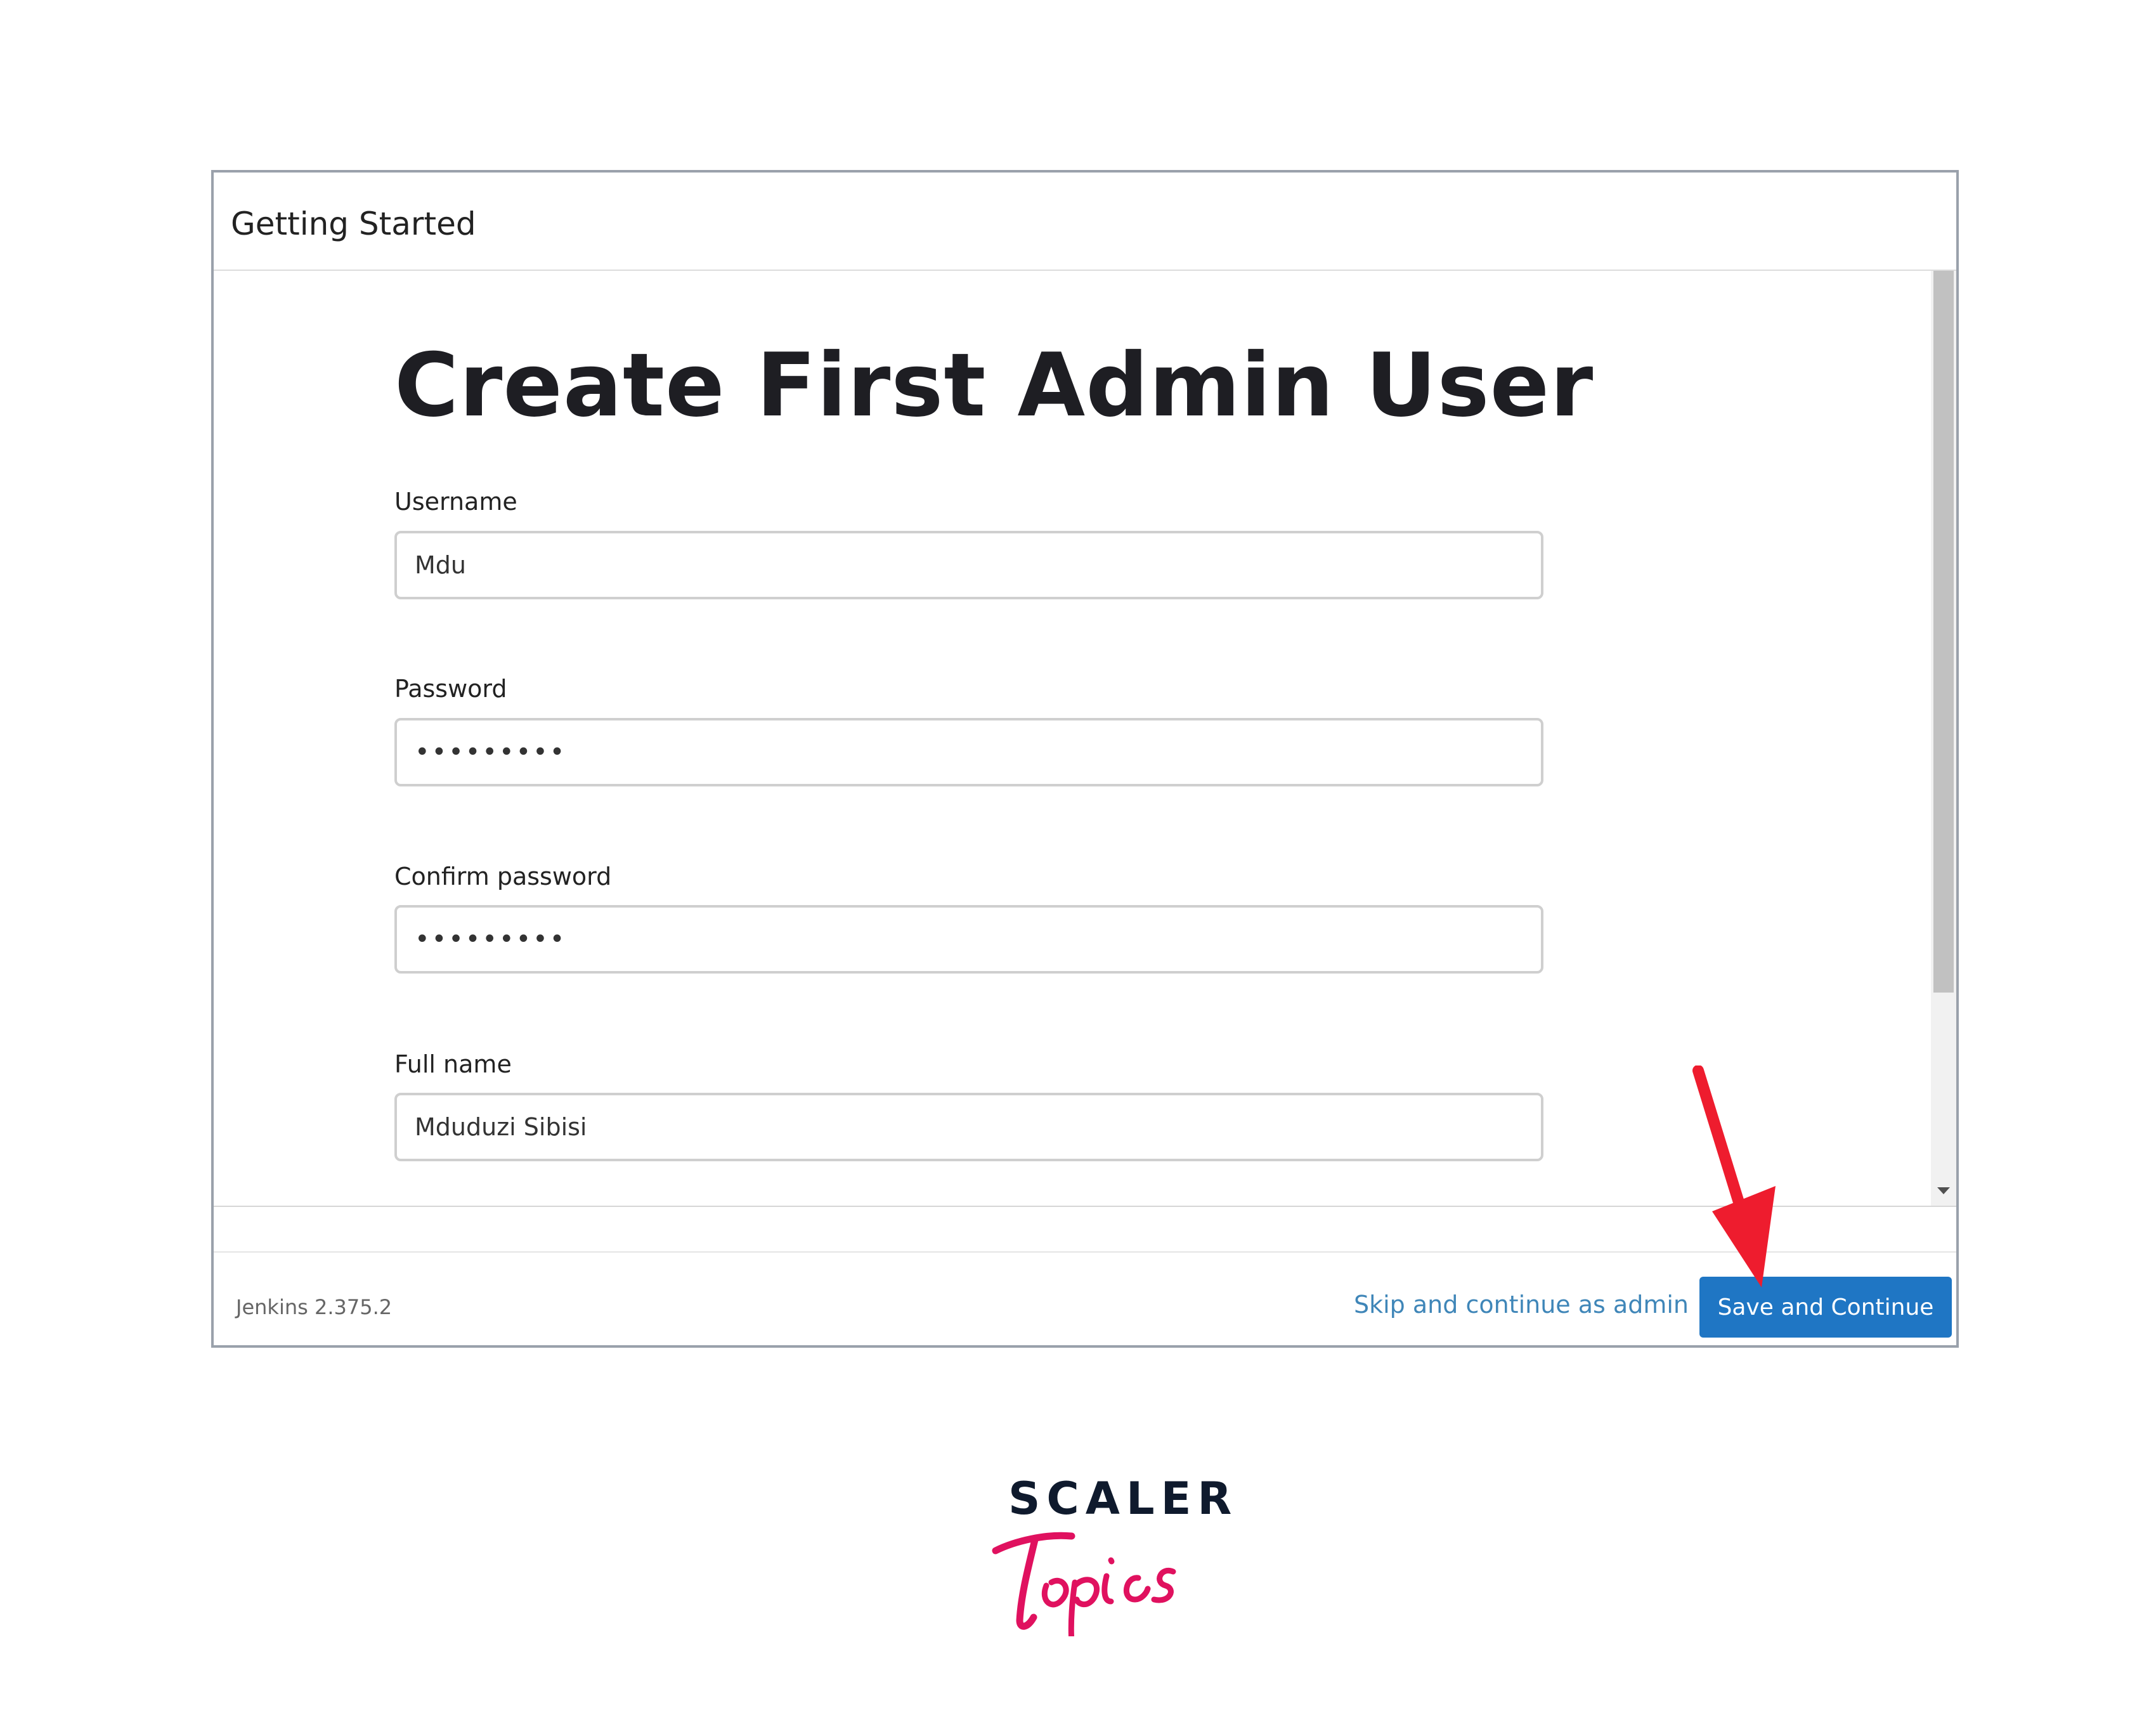 The width and height of the screenshot is (2156, 1727). What do you see at coordinates (1943, 1190) in the screenshot?
I see `scroll-down-icon` at bounding box center [1943, 1190].